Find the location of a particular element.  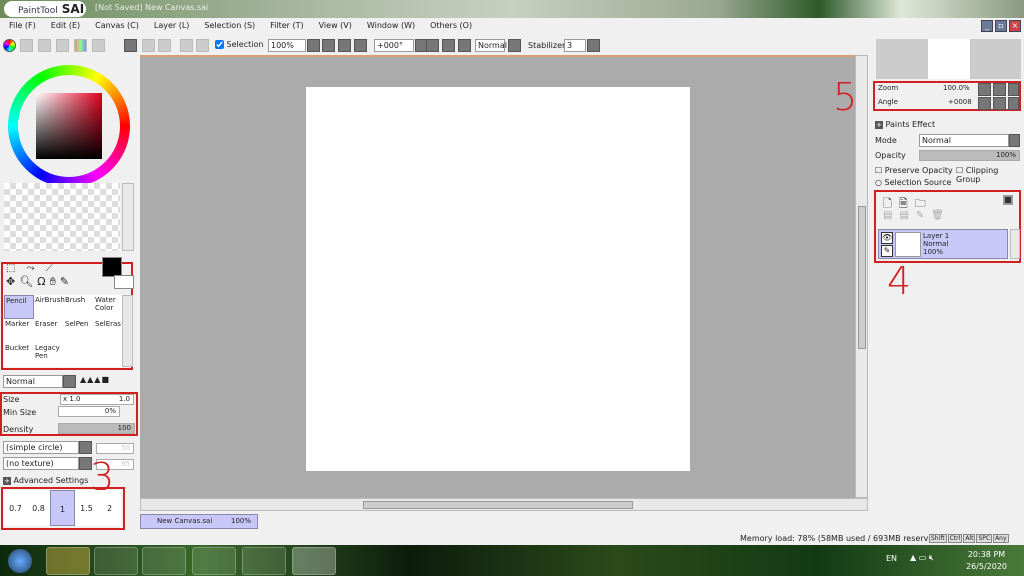

flip-button is located at coordinates (514, 45).